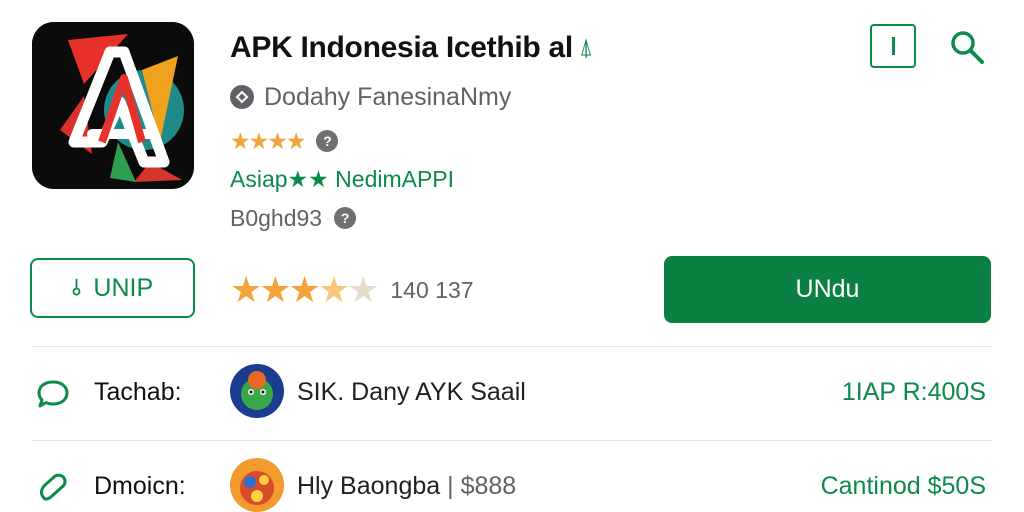  What do you see at coordinates (53, 394) in the screenshot?
I see `chat-bubble-icon` at bounding box center [53, 394].